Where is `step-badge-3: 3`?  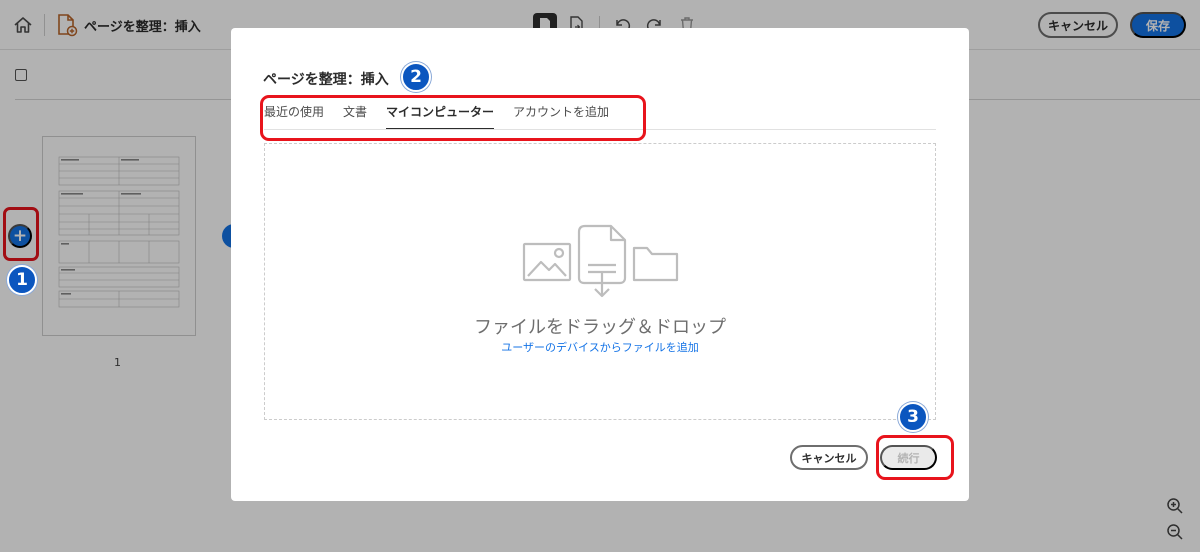
step-badge-3: 3 is located at coordinates (913, 417).